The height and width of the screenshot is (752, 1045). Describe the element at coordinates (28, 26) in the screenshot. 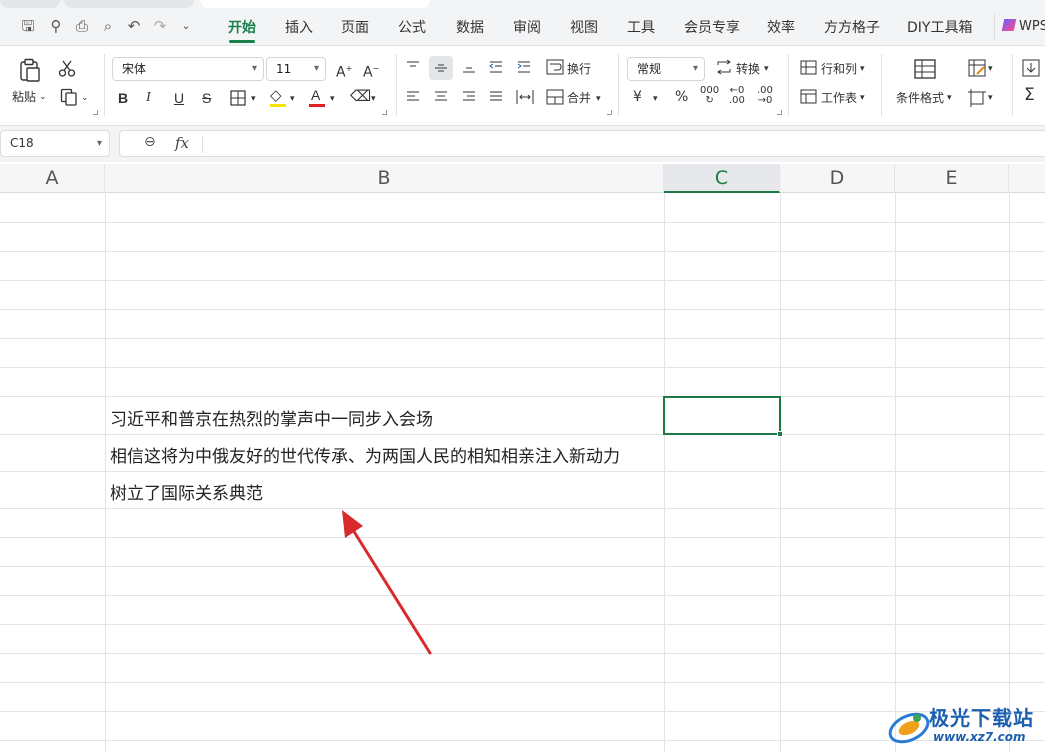

I see `save-icon: 🖫` at that location.